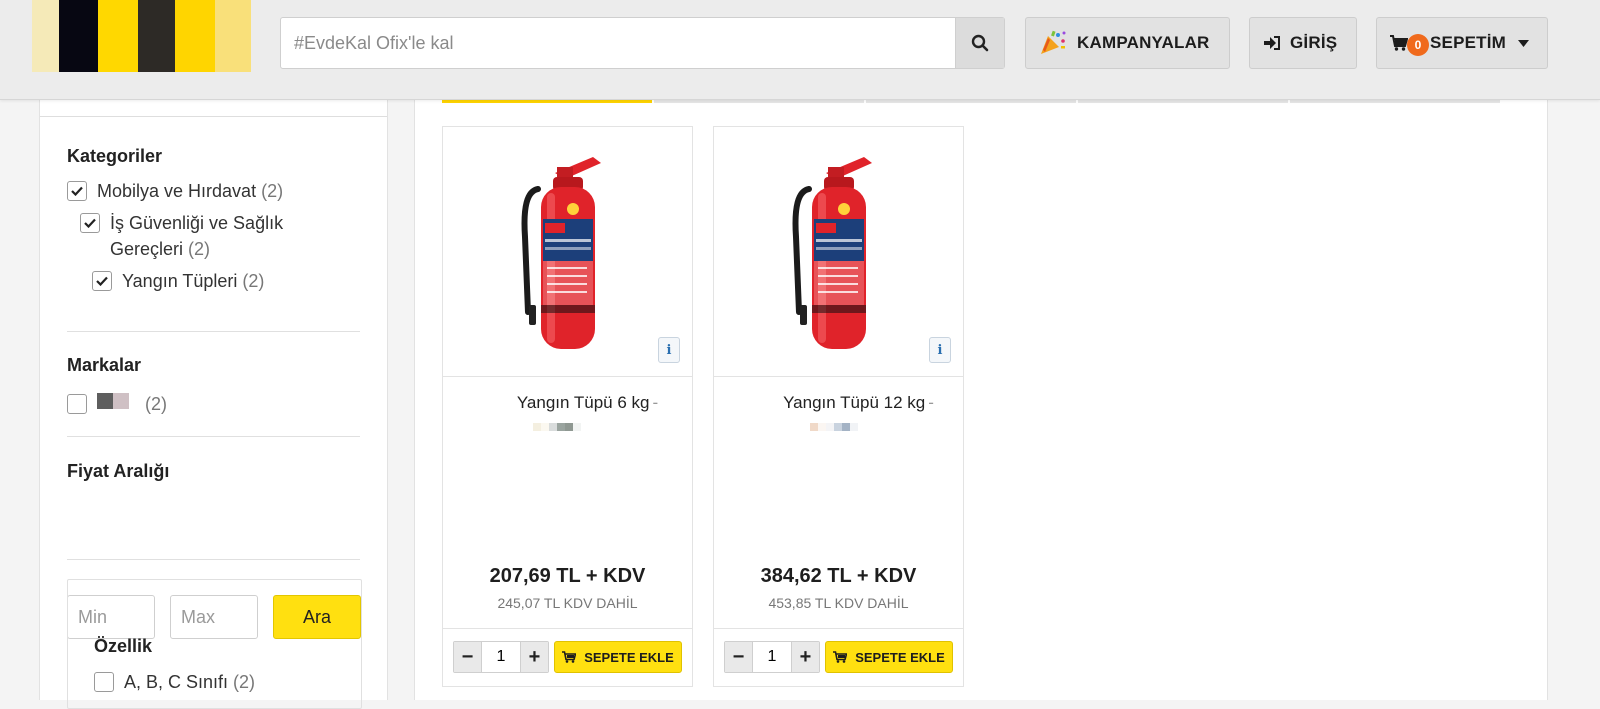  What do you see at coordinates (1524, 43) in the screenshot?
I see `caret-down-icon` at bounding box center [1524, 43].